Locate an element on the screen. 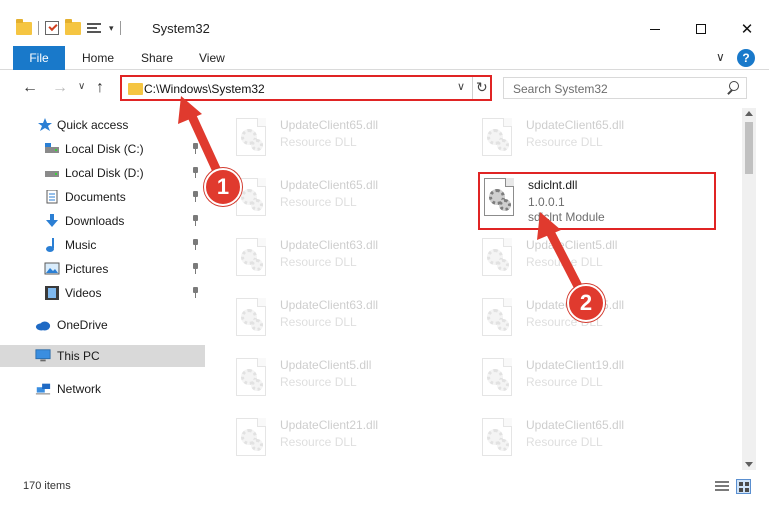  address-bar: C:\Windows\System32 ∨ ↻ is located at coordinates (306, 88).